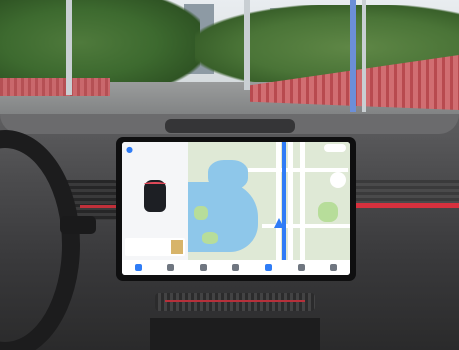 The width and height of the screenshot is (459, 350). Describe the element at coordinates (155, 184) in the screenshot. I see `car-light-arc` at that location.